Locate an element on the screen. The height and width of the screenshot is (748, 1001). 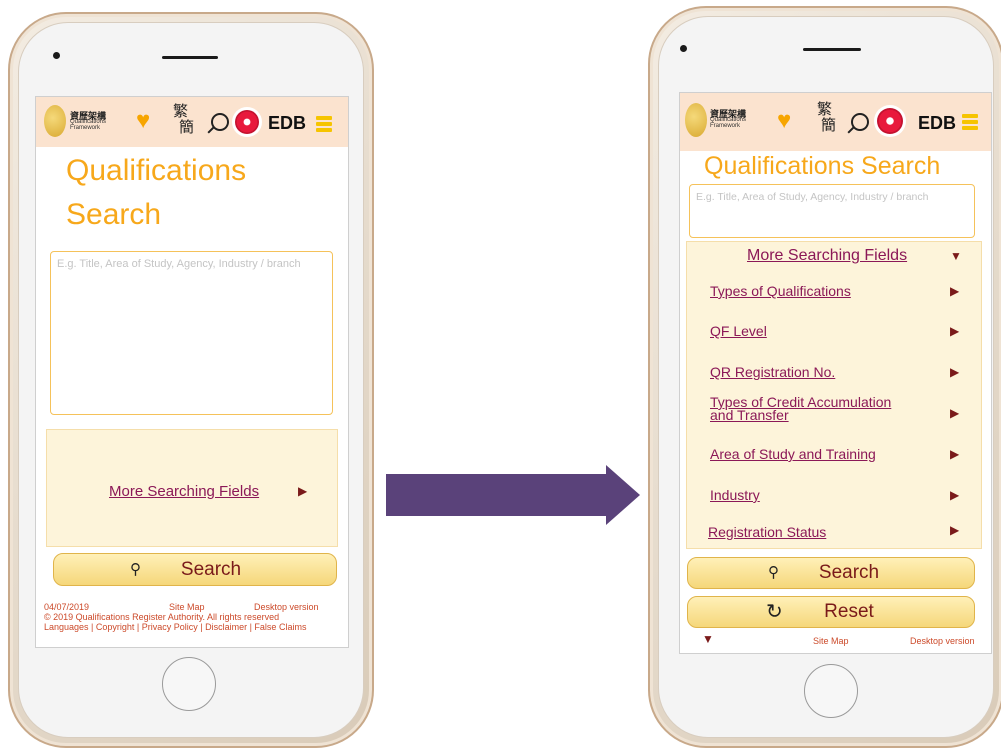
field-qr-registration-no: QR Registration No. is located at coordinates (772, 372).